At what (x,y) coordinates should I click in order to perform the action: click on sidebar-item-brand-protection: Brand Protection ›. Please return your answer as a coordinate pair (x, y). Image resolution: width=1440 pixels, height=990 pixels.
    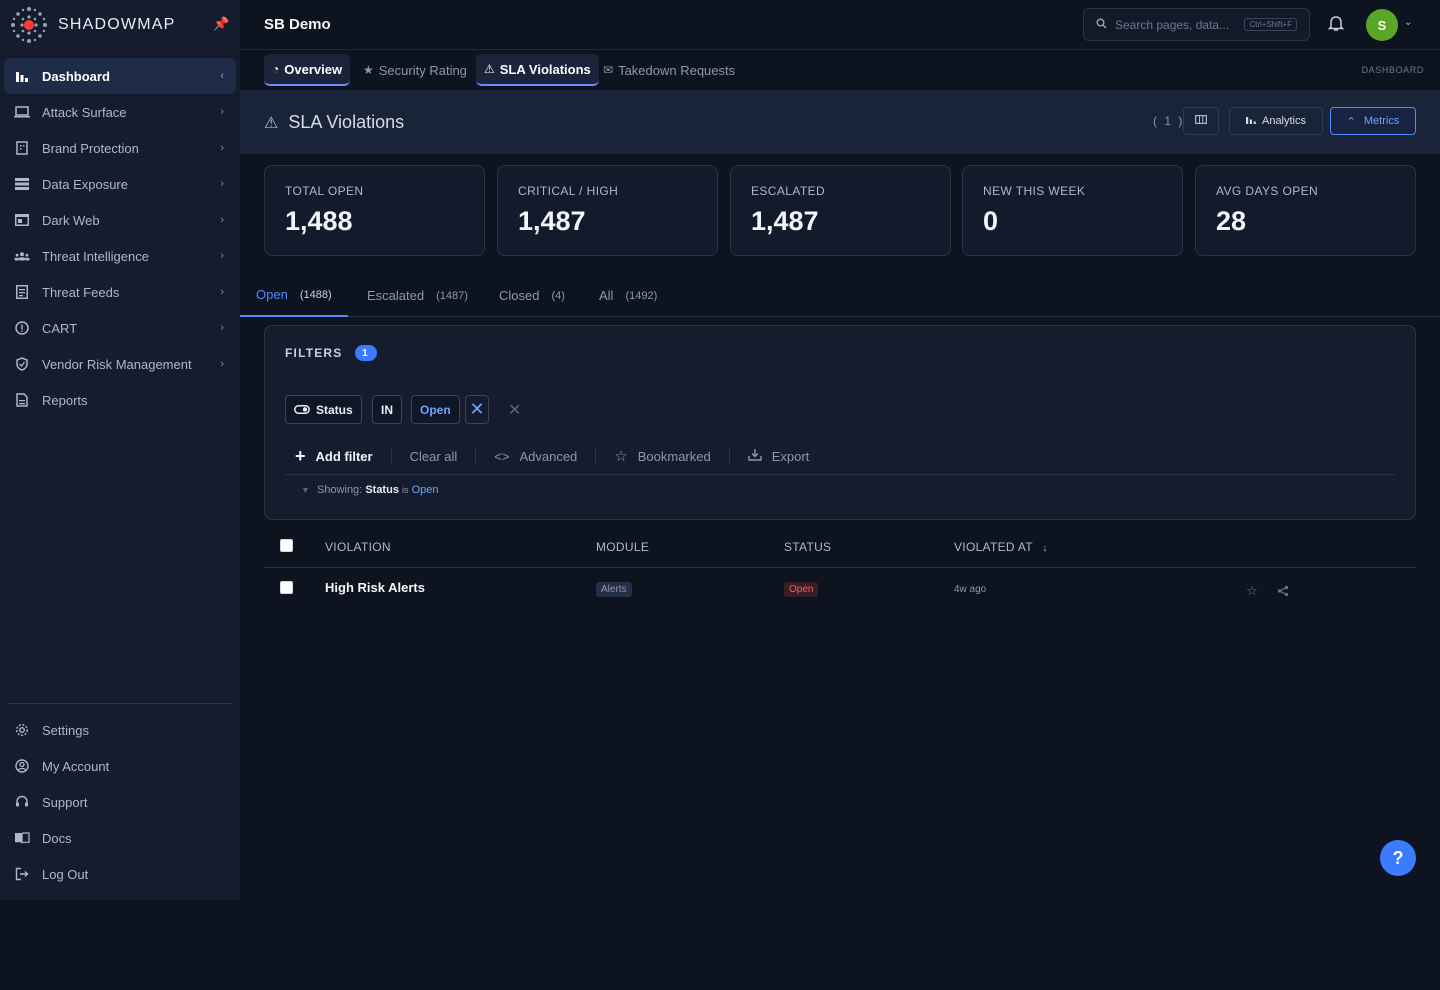
    Looking at the image, I should click on (120, 148).